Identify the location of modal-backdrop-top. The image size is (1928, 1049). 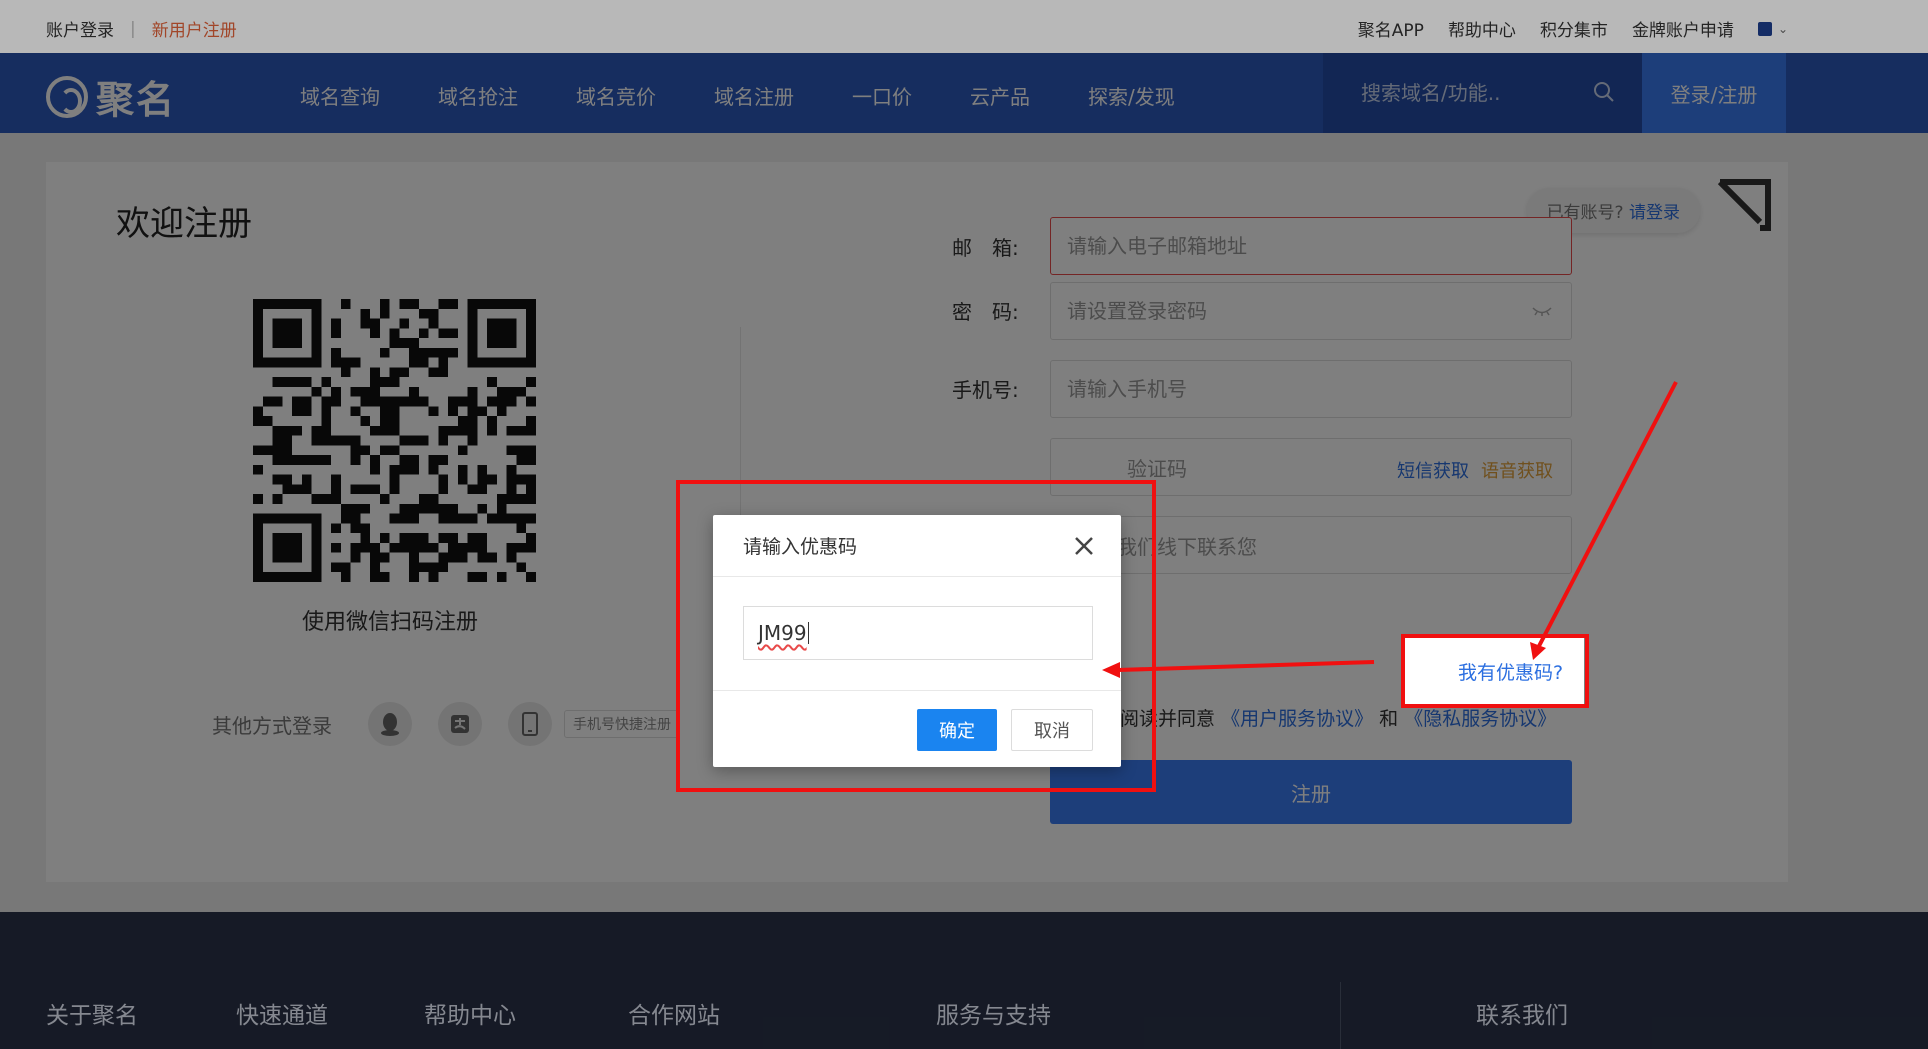
(964, 26).